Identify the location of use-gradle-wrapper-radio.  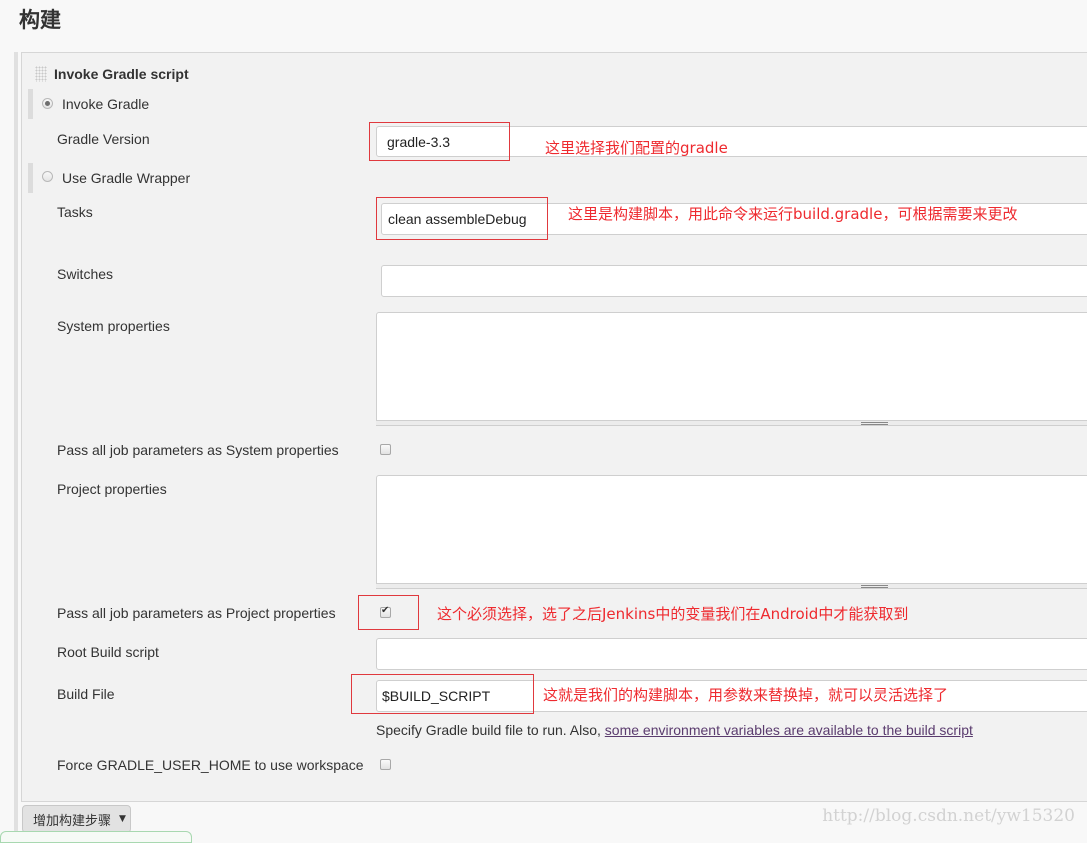
(47, 176).